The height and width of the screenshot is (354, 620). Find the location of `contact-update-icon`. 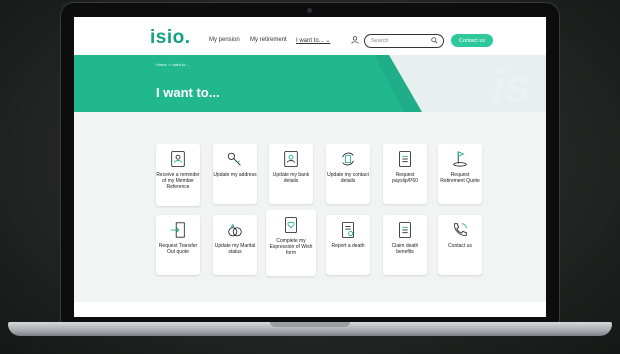

contact-update-icon is located at coordinates (348, 159).